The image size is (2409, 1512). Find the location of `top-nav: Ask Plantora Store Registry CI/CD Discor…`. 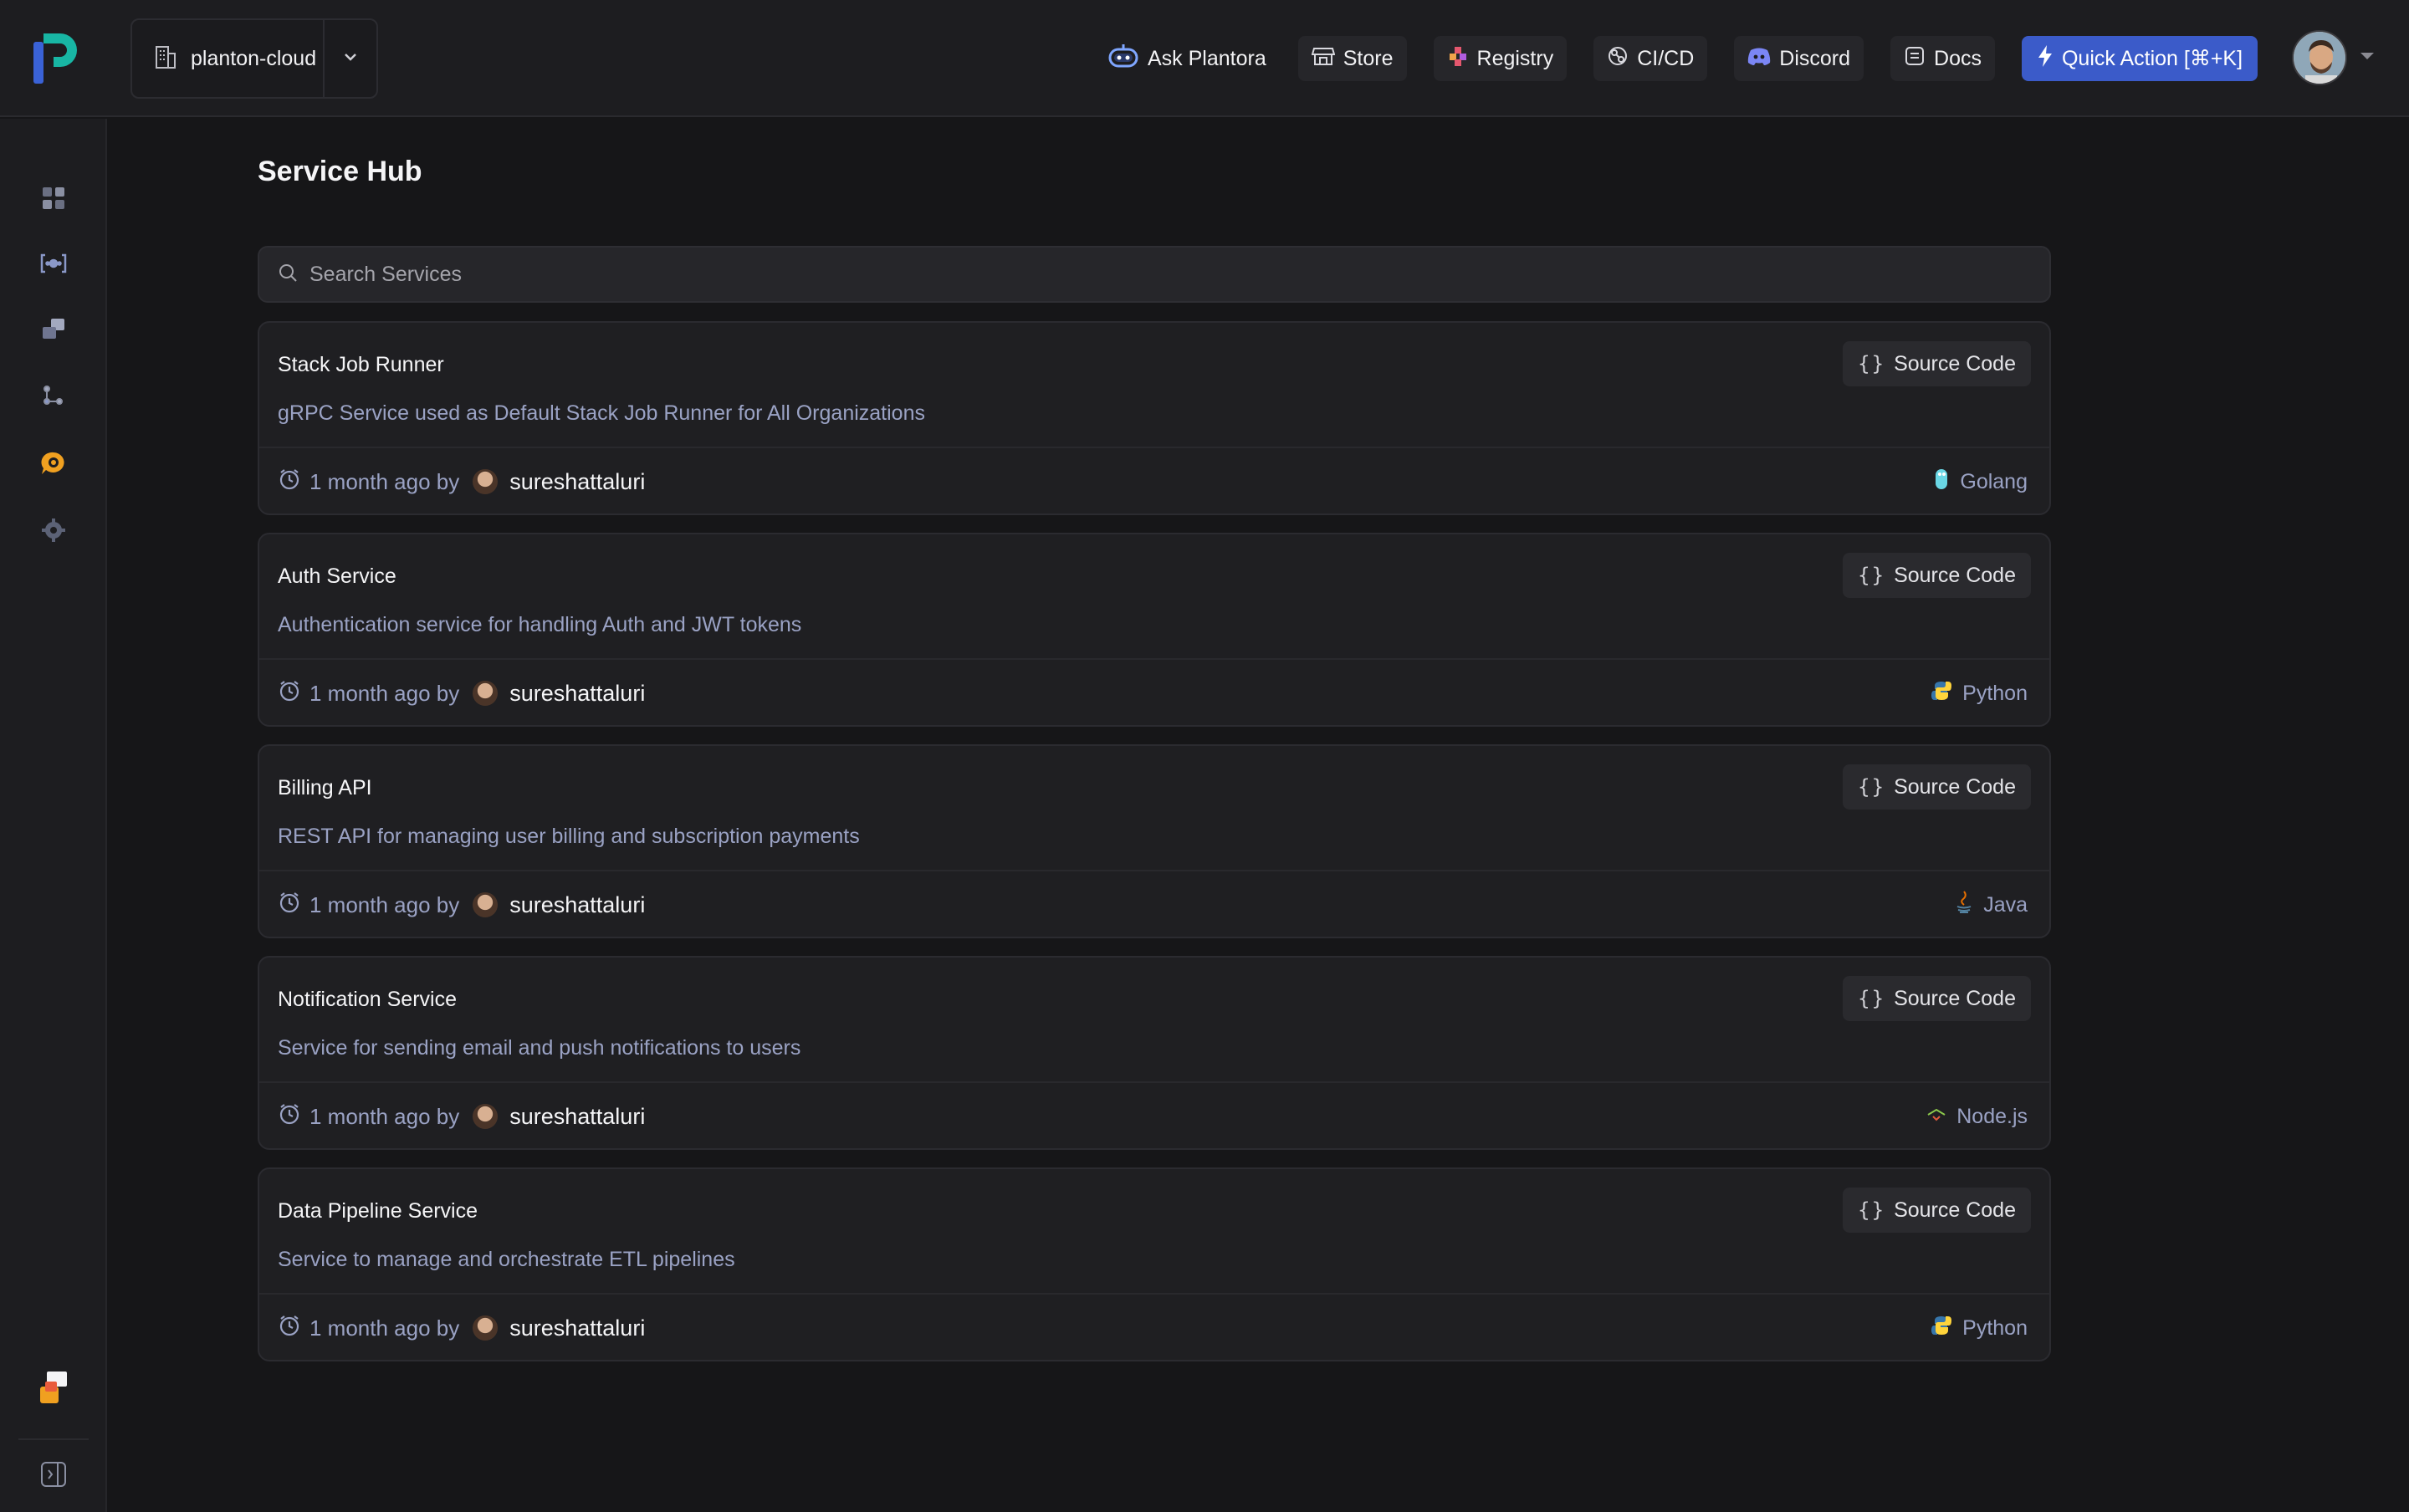

top-nav: Ask Plantora Store Registry CI/CD Discor… is located at coordinates (1680, 58).